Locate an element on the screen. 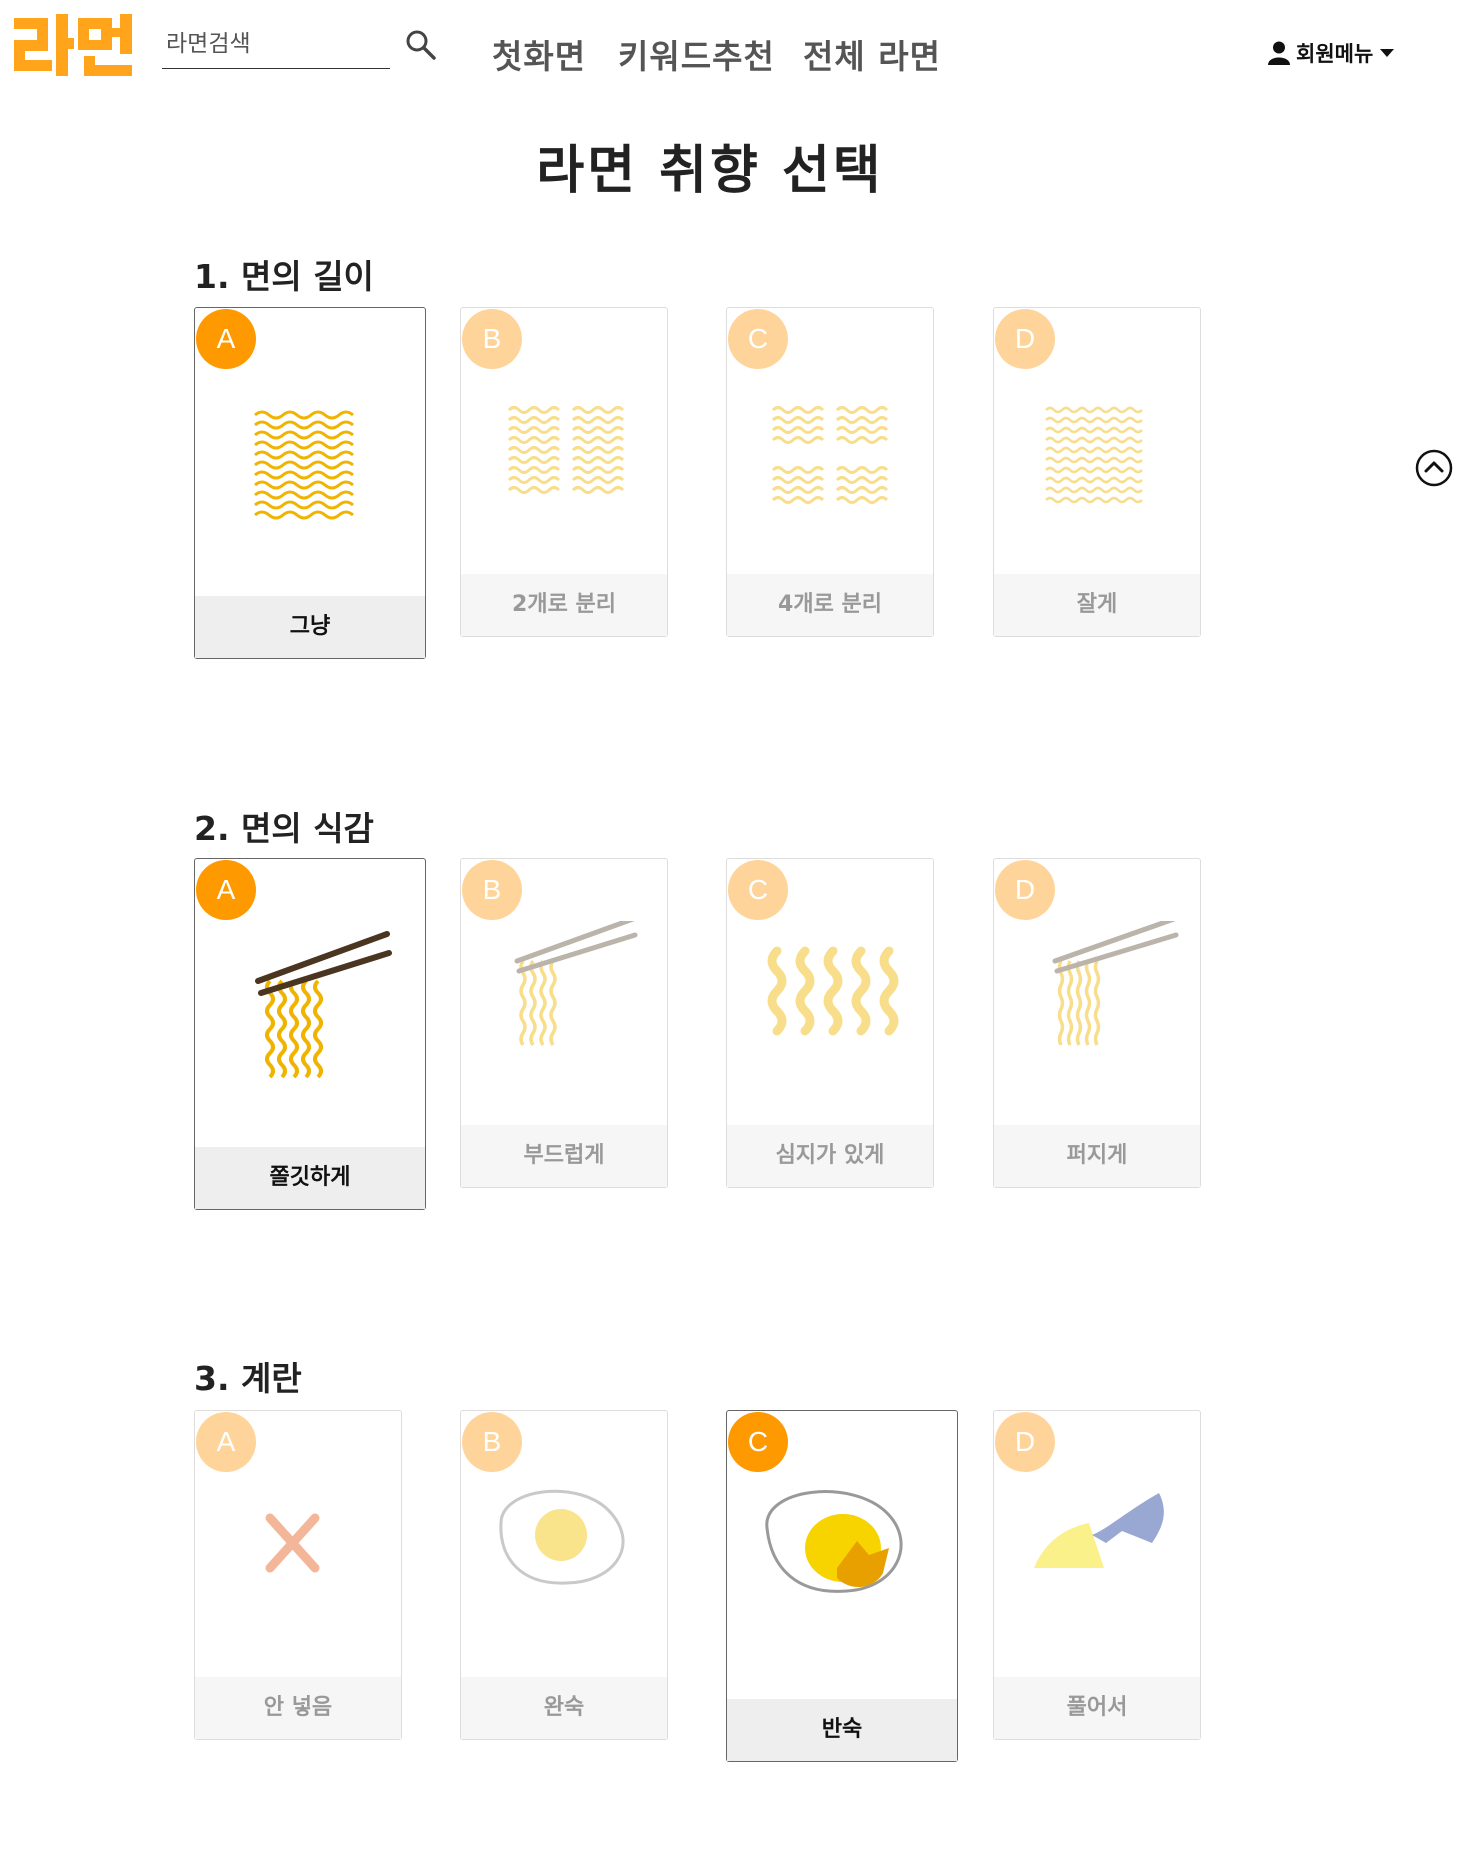 The width and height of the screenshot is (1465, 1874). option-card-egg-b: B 완숙 is located at coordinates (564, 1575).